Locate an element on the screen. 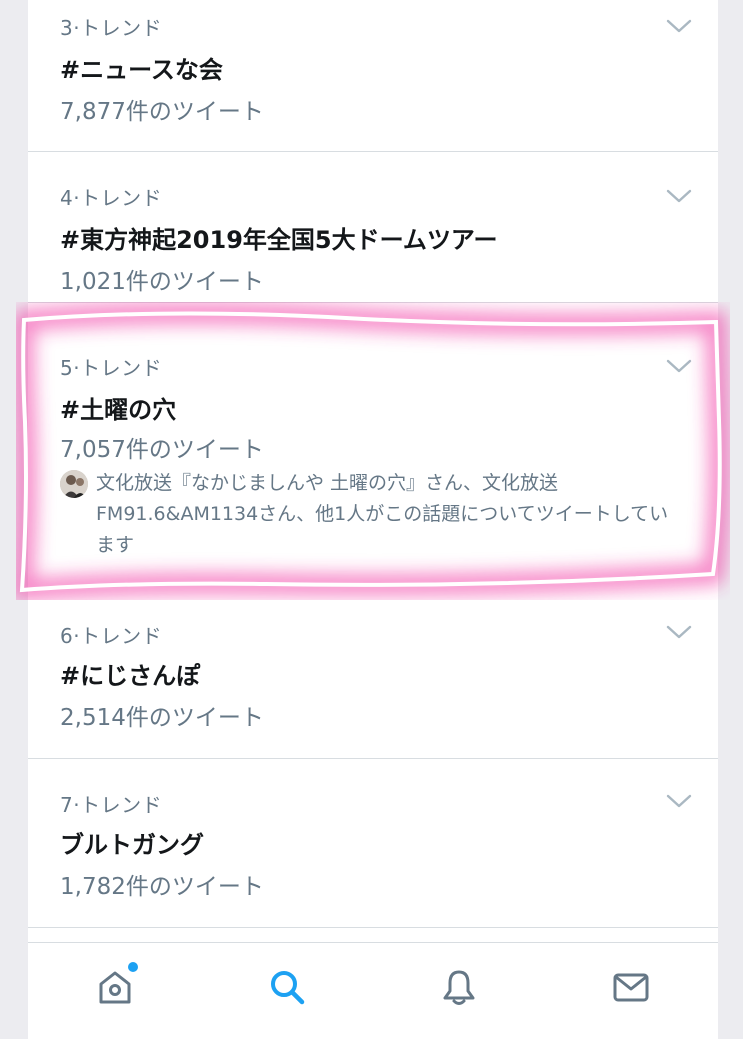  trend-rank: 4·トレンド is located at coordinates (111, 198).